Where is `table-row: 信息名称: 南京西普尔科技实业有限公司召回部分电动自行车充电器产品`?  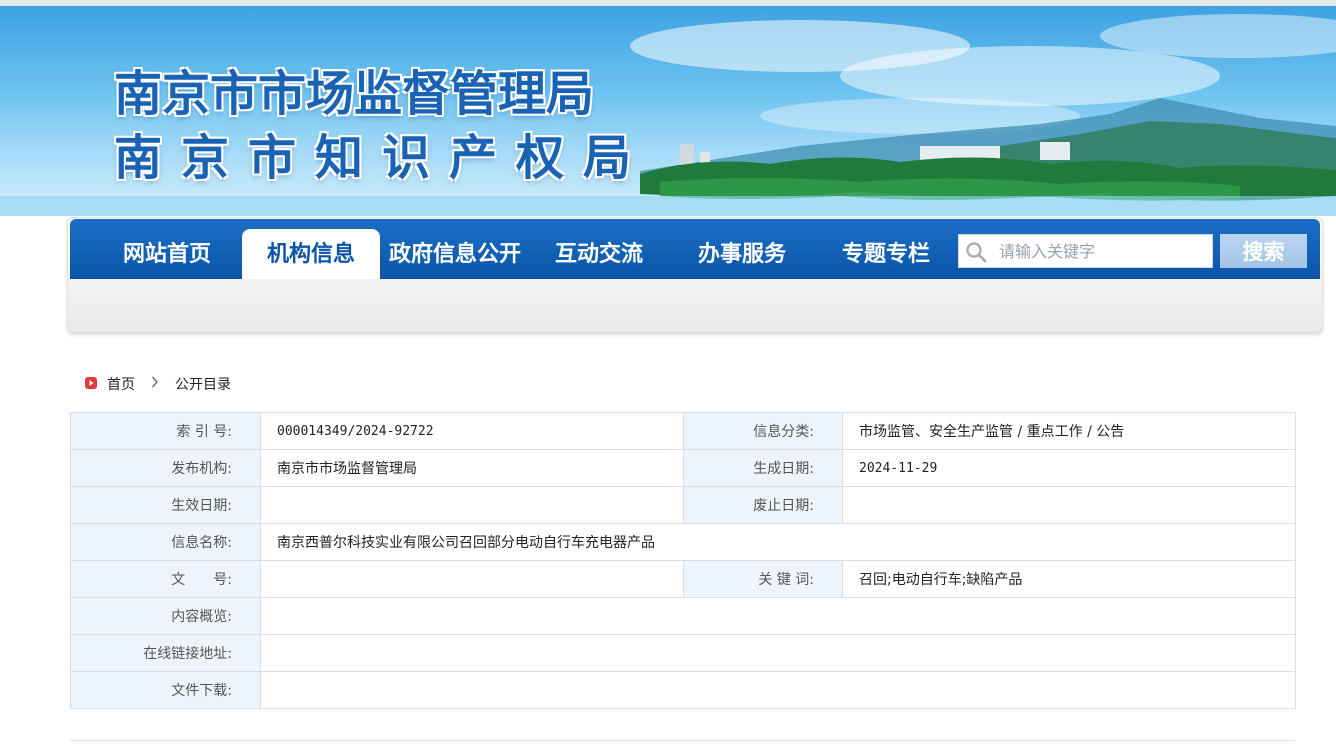 table-row: 信息名称: 南京西普尔科技实业有限公司召回部分电动自行车充电器产品 is located at coordinates (683, 542).